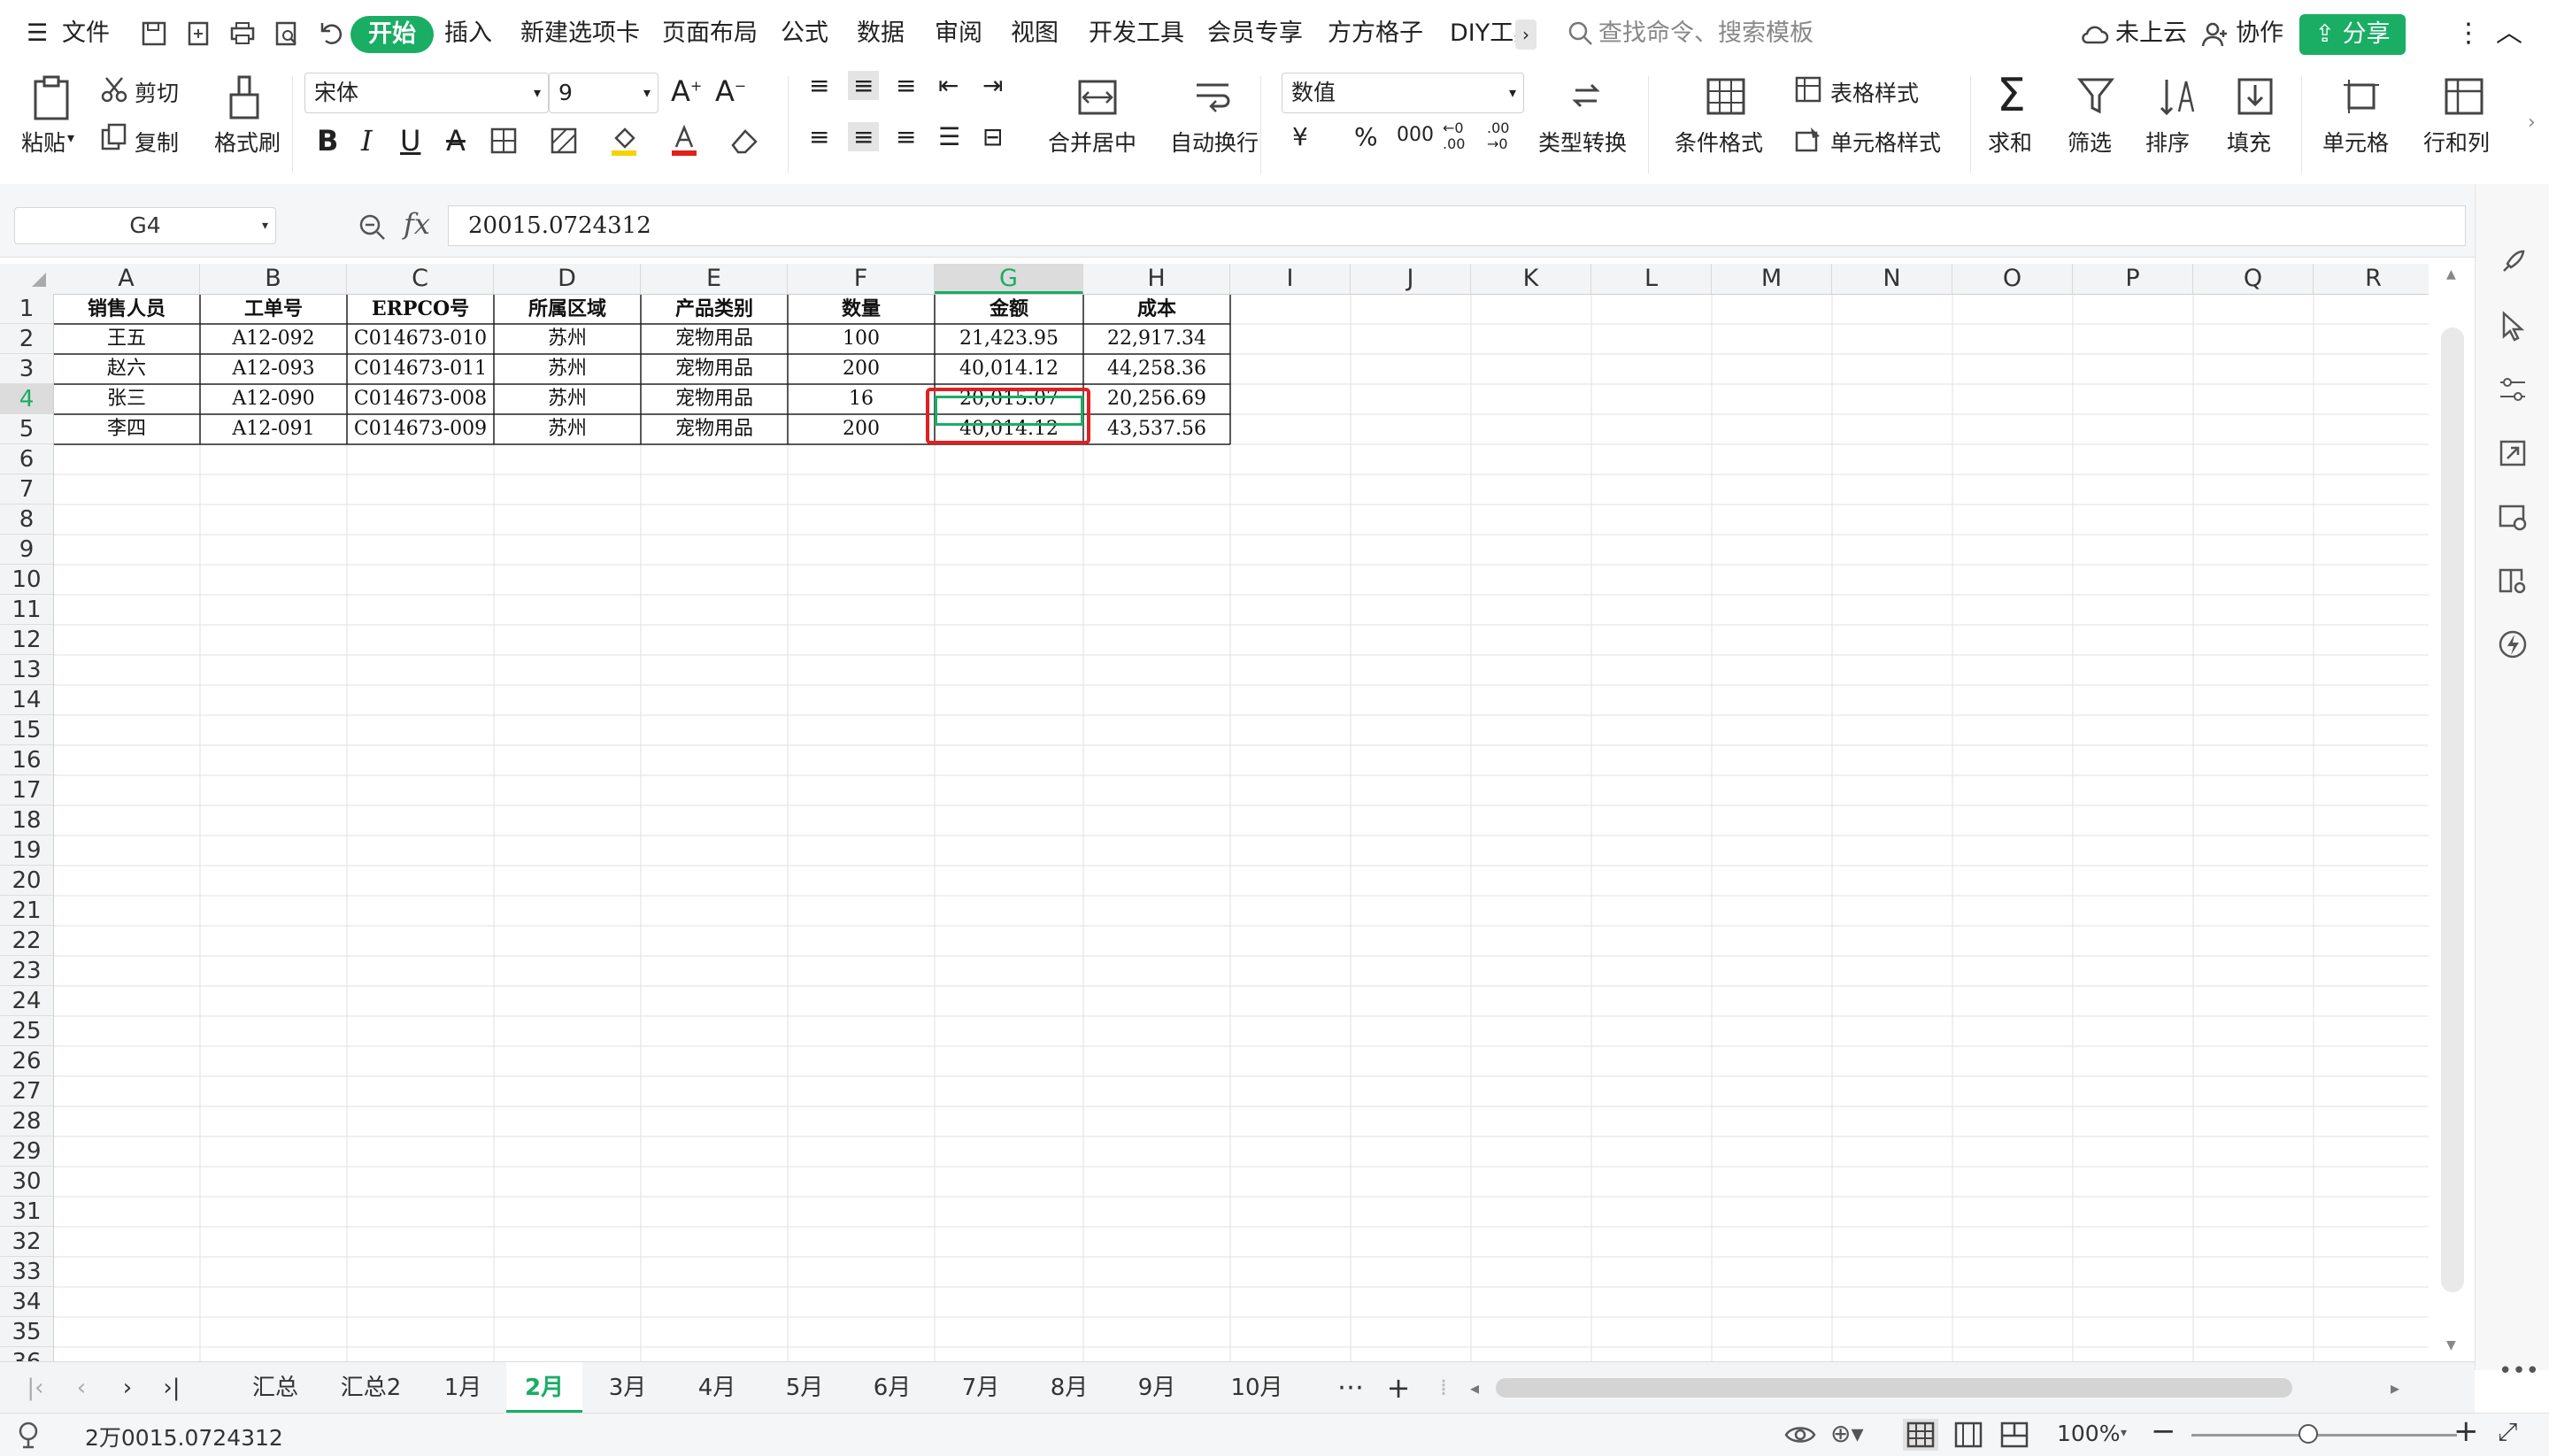  I want to click on sheet-tab: 3月, so click(627, 1388).